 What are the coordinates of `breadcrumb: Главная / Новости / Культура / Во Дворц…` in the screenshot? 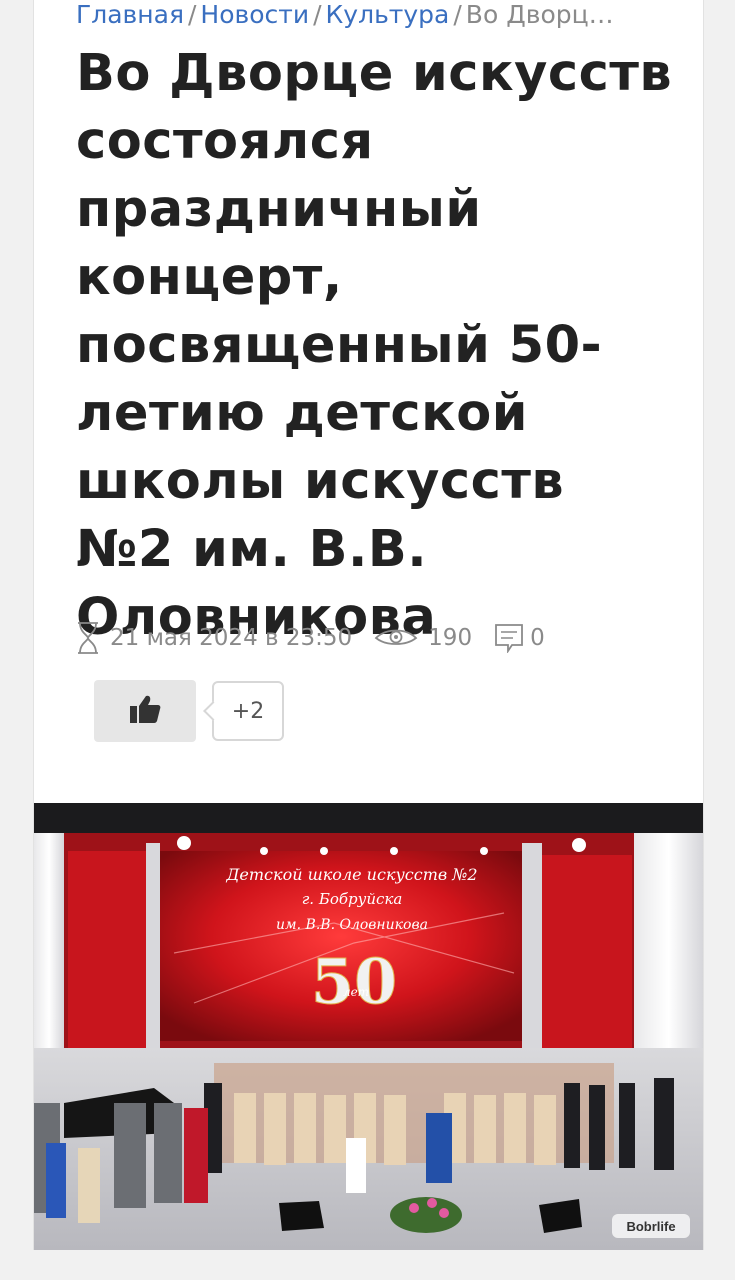 It's located at (376, 15).